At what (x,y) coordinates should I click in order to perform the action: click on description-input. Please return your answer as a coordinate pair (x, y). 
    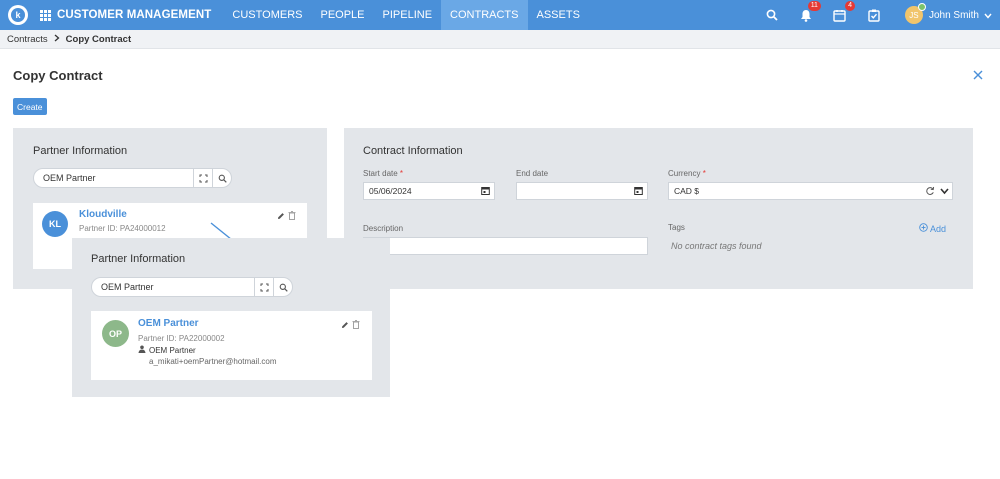
    Looking at the image, I should click on (505, 246).